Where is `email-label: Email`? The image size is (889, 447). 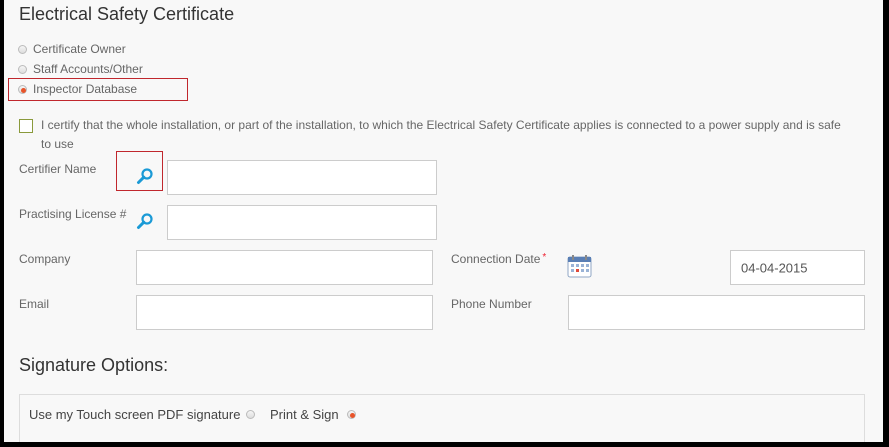
email-label: Email is located at coordinates (34, 304).